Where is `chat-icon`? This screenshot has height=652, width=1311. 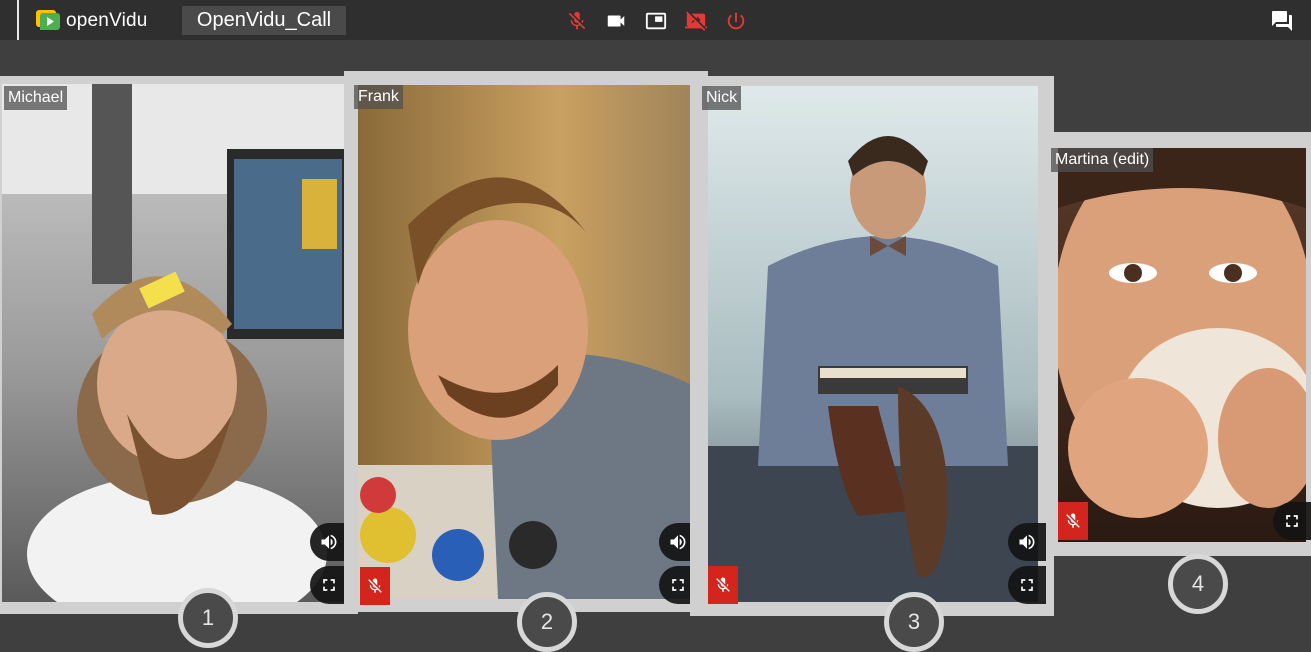
chat-icon is located at coordinates (1282, 21).